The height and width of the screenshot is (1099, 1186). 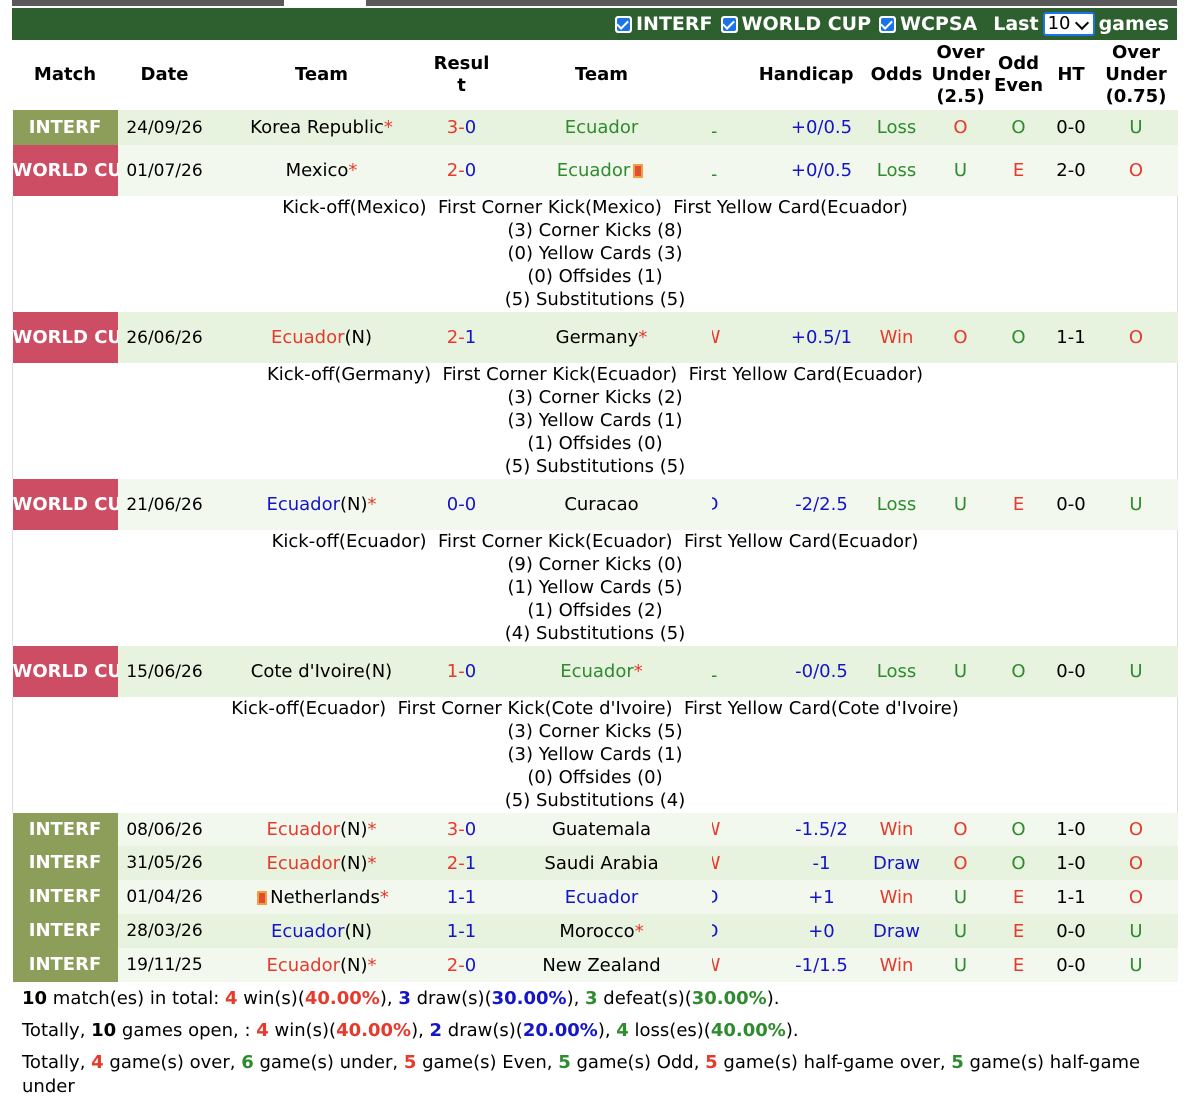 What do you see at coordinates (896, 74) in the screenshot?
I see `header-odds: Odds` at bounding box center [896, 74].